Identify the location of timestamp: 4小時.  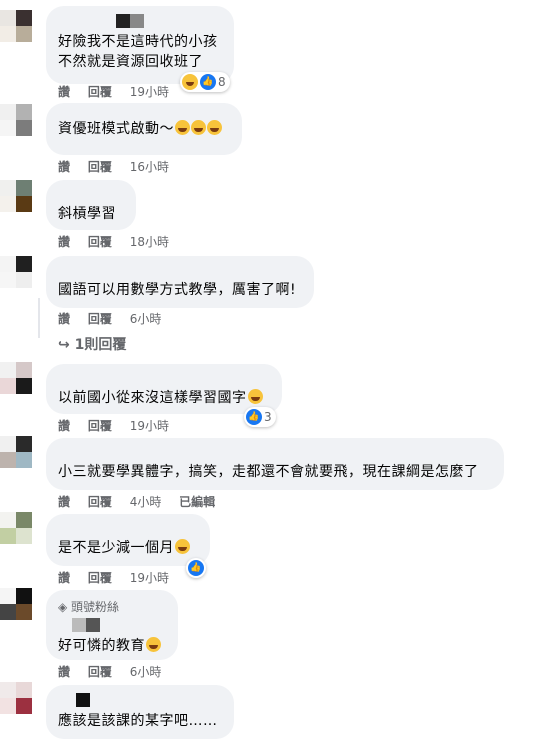
(146, 502).